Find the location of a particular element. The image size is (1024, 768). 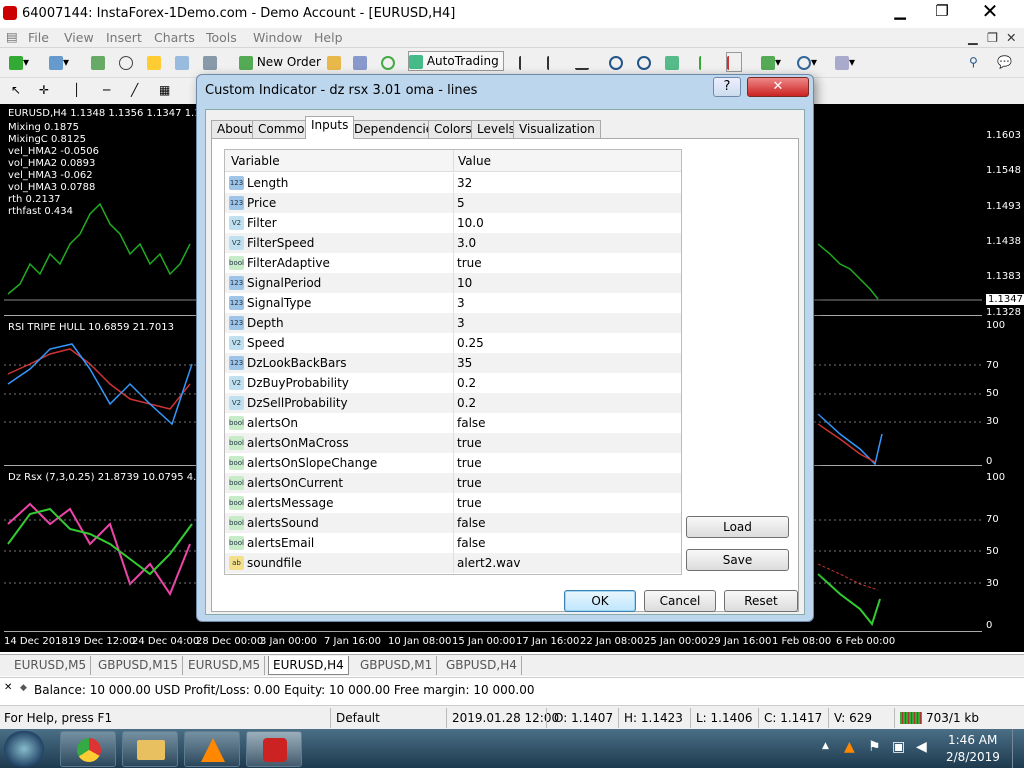

close-button: ✕ is located at coordinates (990, 11).